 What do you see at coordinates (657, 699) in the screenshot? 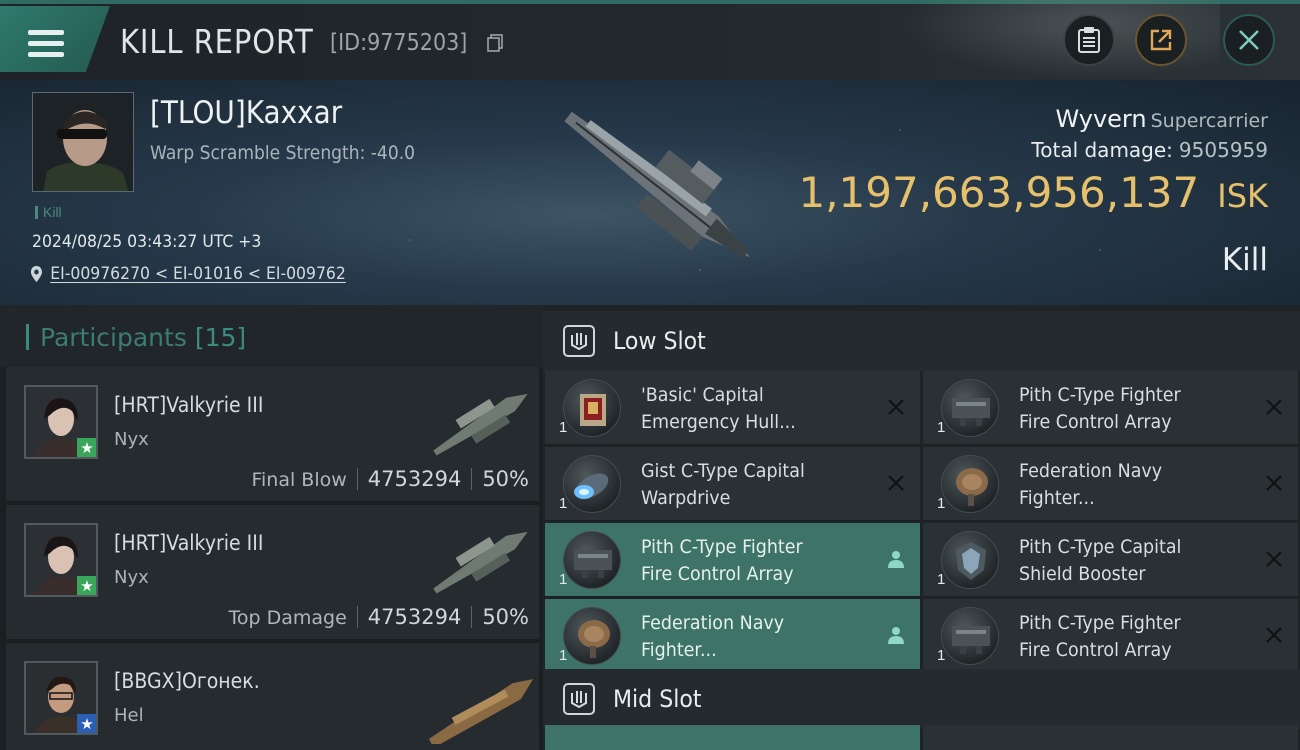
I see `mid-slot-title: Mid Slot` at bounding box center [657, 699].